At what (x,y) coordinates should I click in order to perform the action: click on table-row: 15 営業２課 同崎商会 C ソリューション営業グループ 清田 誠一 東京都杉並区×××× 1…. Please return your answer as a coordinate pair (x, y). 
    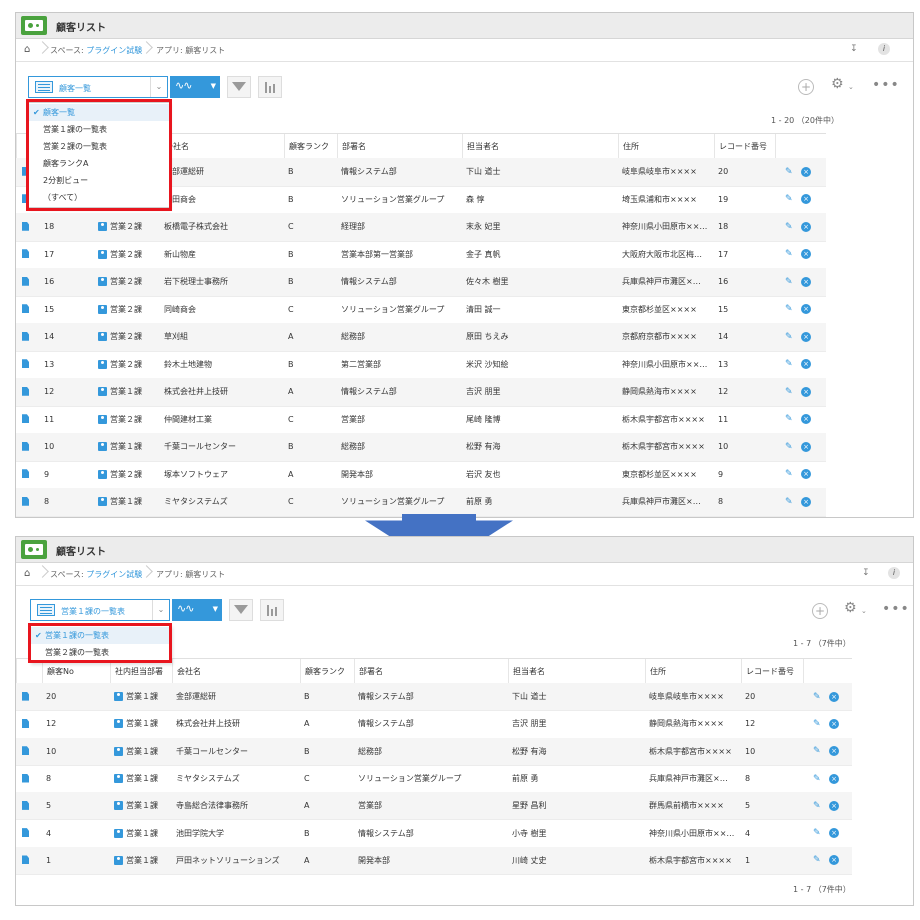
    Looking at the image, I should click on (421, 310).